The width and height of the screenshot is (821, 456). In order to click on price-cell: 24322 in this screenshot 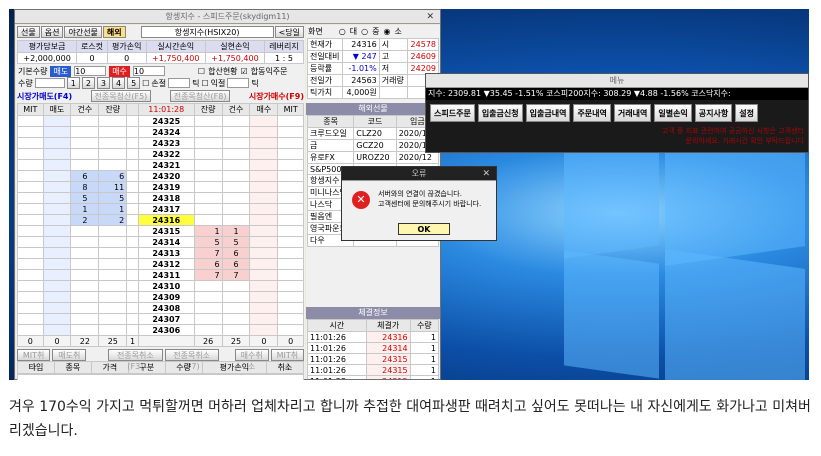, I will do `click(166, 154)`.